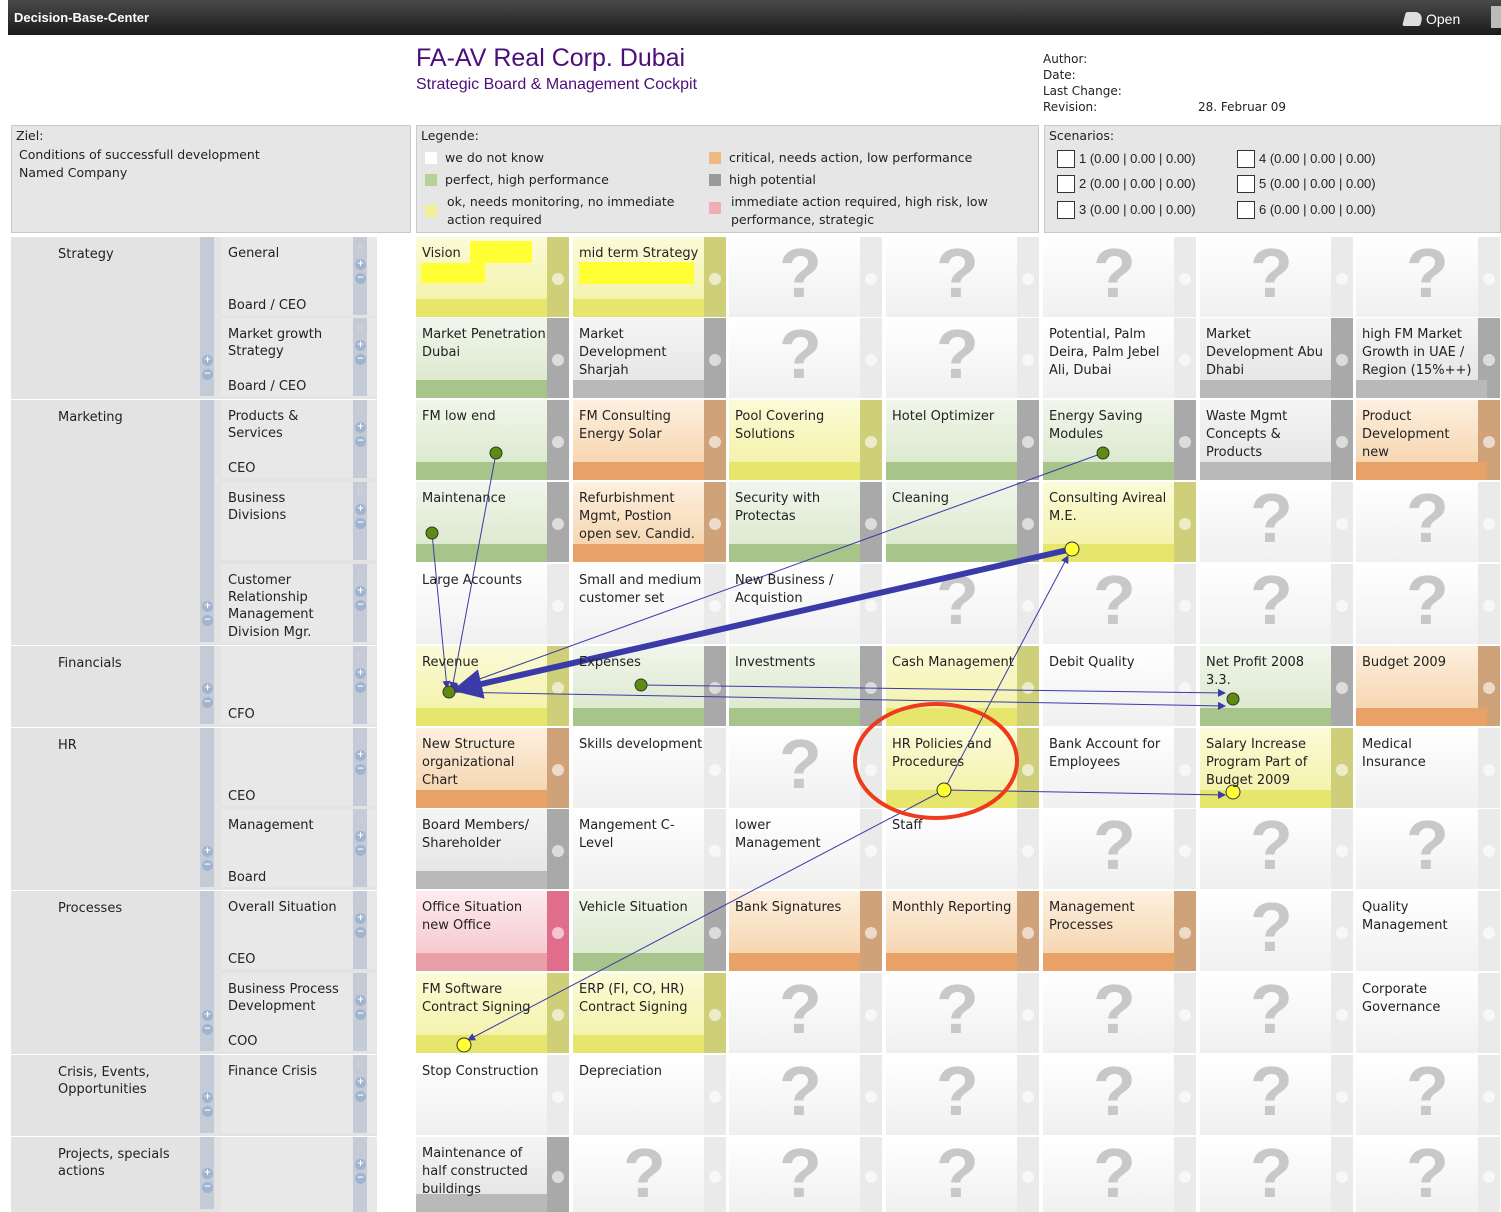  I want to click on sub-zone-title: Customer Relationship Management, so click(287, 597).